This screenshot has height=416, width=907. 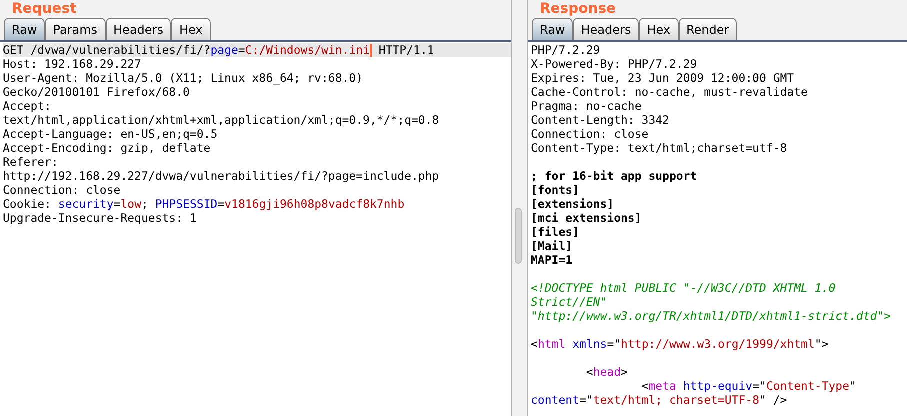 I want to click on code-line: Expires: Tue, 23 Jun 2009 12:00:00 GMT, so click(x=663, y=78).